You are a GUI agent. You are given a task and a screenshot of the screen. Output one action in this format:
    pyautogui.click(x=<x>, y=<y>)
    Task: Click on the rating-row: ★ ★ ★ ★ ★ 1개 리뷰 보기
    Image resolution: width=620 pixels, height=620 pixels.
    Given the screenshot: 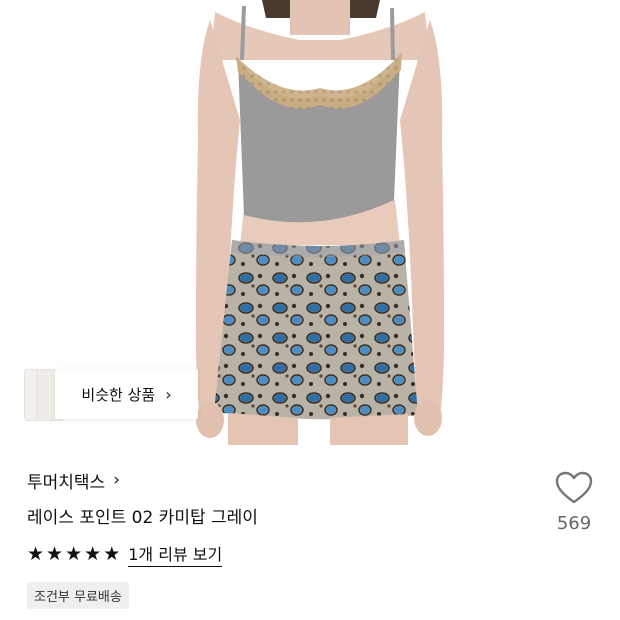 What is the action you would take?
    pyautogui.click(x=308, y=554)
    